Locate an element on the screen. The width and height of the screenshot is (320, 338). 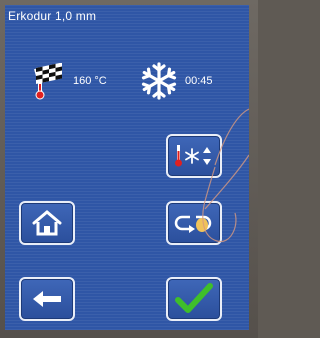
arrow-left-icon is located at coordinates (47, 299).